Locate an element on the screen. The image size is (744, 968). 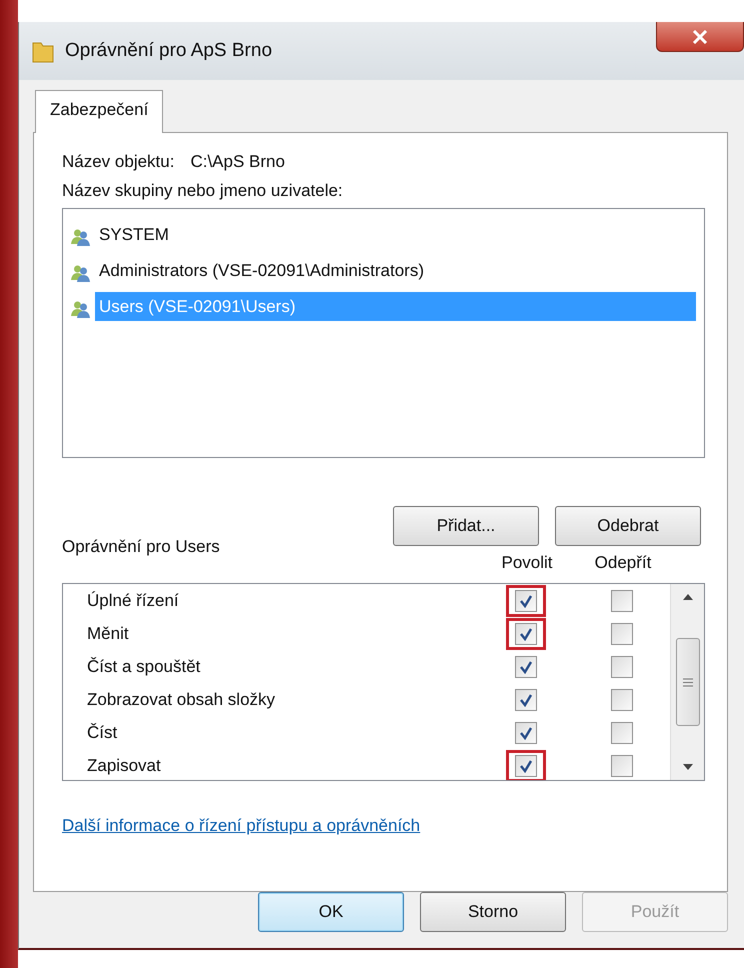
close-button is located at coordinates (700, 37).